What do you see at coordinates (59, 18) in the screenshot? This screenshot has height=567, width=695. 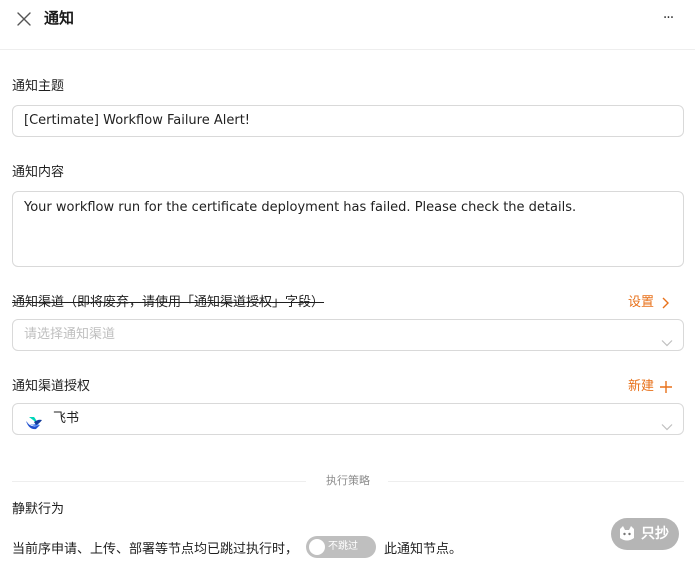 I see `page-title: 通知` at bounding box center [59, 18].